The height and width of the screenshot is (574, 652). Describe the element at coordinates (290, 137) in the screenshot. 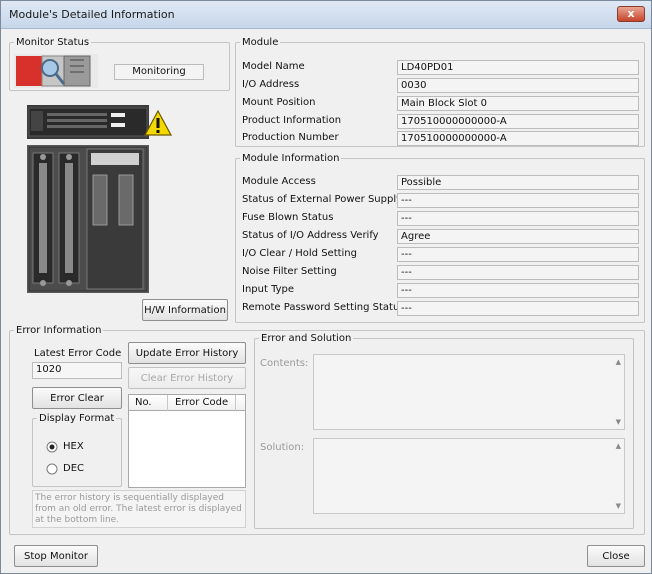

I see `production-number-label: Production Number` at that location.